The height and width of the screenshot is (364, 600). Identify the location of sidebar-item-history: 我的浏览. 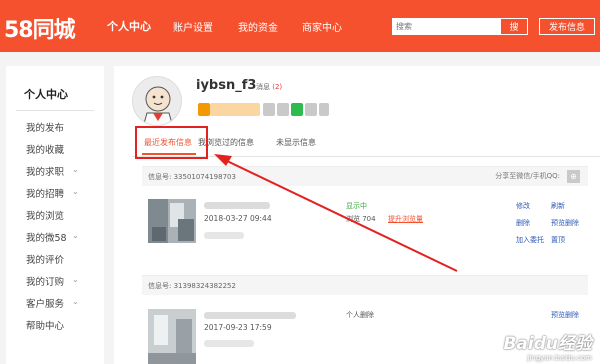
(45, 215).